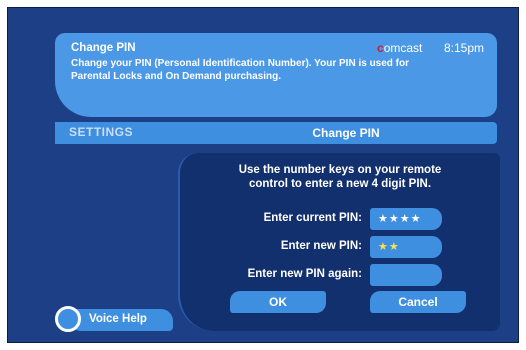 This screenshot has height=350, width=526. I want to click on cancel-button: Cancel, so click(418, 302).